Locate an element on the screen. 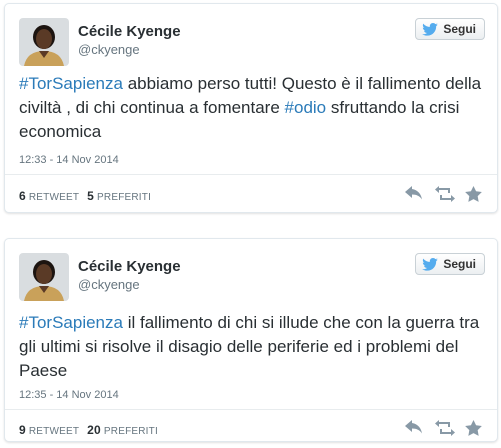 The width and height of the screenshot is (501, 448). tweet-timestamp: 12:35 - 14 Nov 2014 is located at coordinates (69, 395).